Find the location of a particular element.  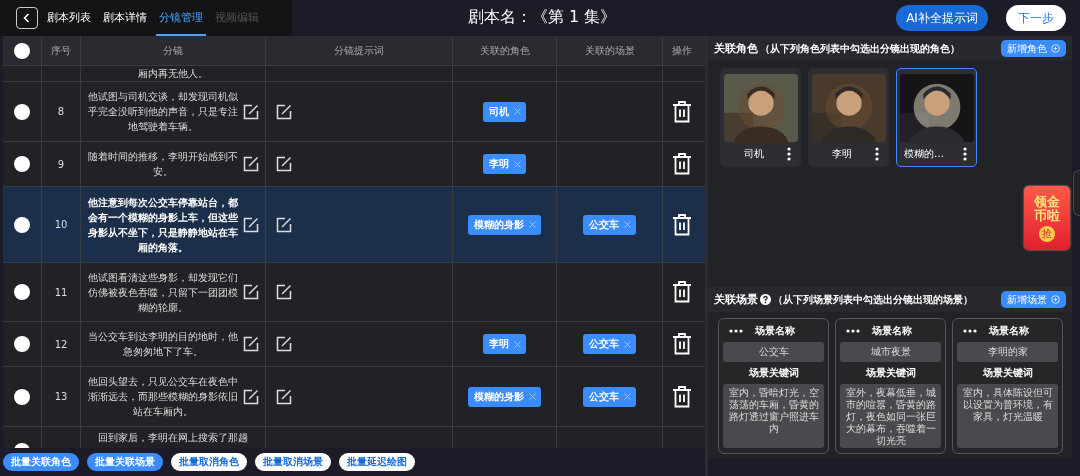

character-name: 李明 is located at coordinates (842, 154).